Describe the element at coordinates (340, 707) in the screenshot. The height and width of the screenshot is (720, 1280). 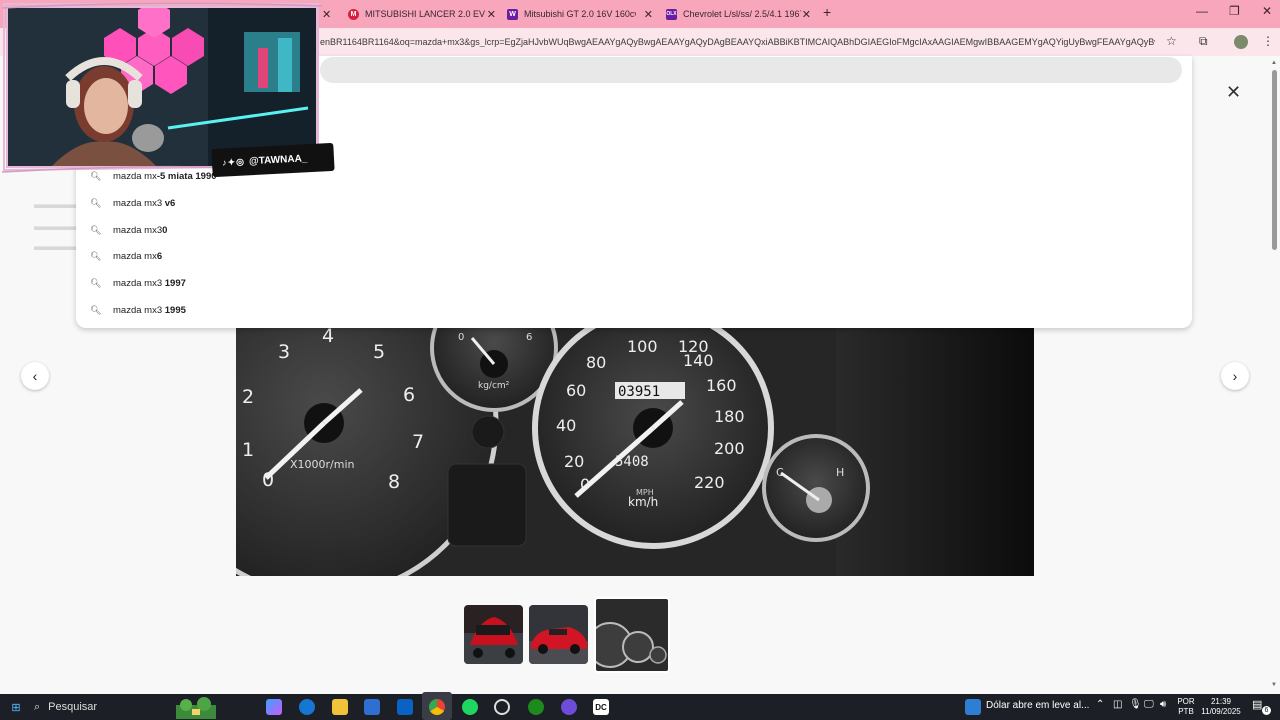
I see `file-explorer-icon` at that location.